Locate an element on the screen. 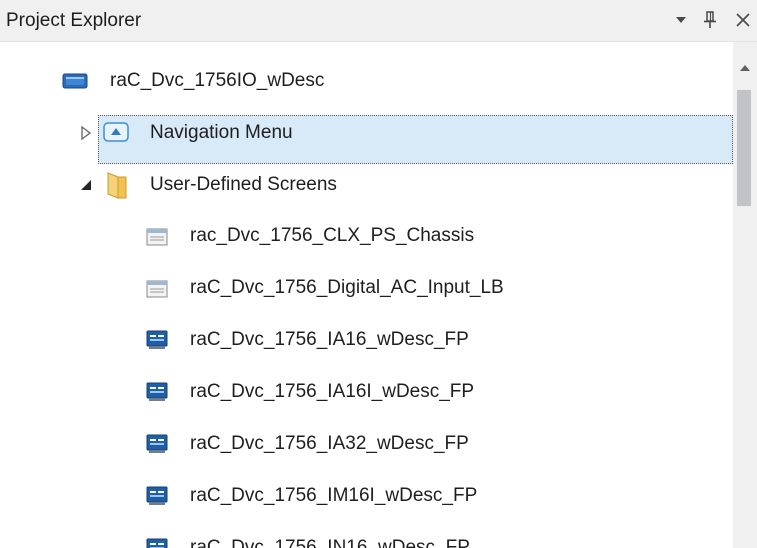 The width and height of the screenshot is (757, 548). scroll-up-arrow-icon is located at coordinates (745, 68).